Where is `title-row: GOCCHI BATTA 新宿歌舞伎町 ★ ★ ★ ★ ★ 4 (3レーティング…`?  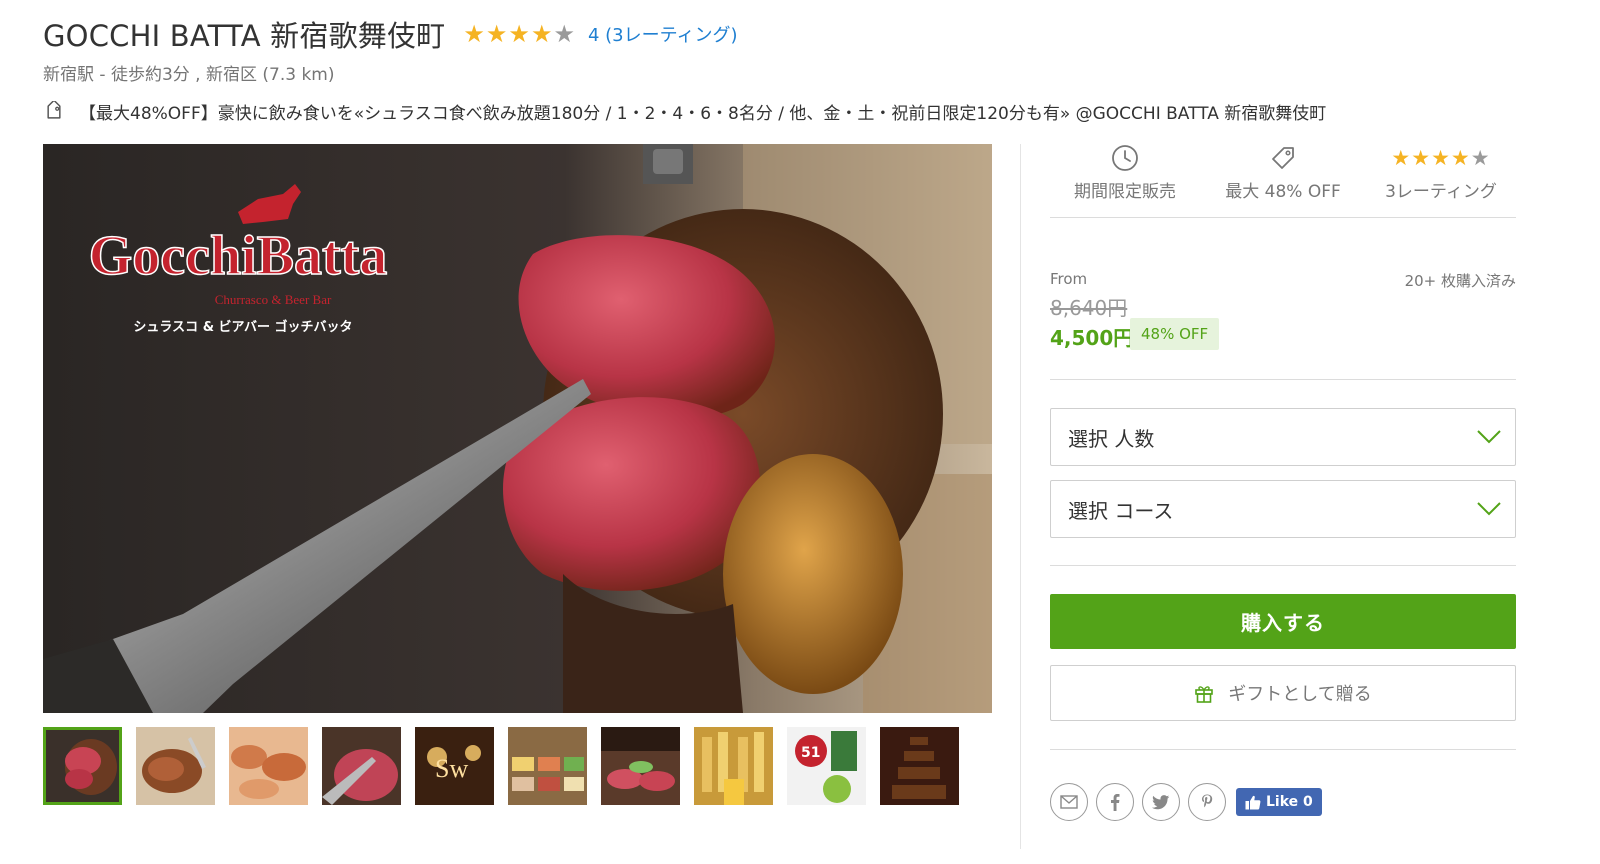
title-row: GOCCHI BATTA 新宿歌舞伎町 ★ ★ ★ ★ ★ 4 (3レーティング… is located at coordinates (803, 34).